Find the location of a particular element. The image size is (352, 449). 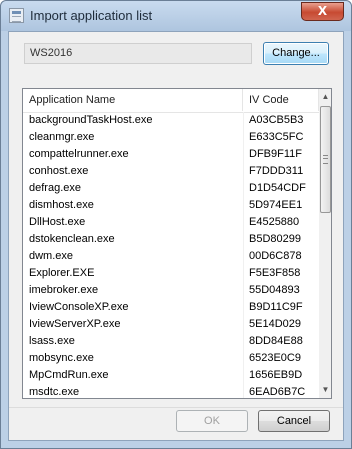

table-row: defrag.exe D1D54CDF is located at coordinates (171, 188).